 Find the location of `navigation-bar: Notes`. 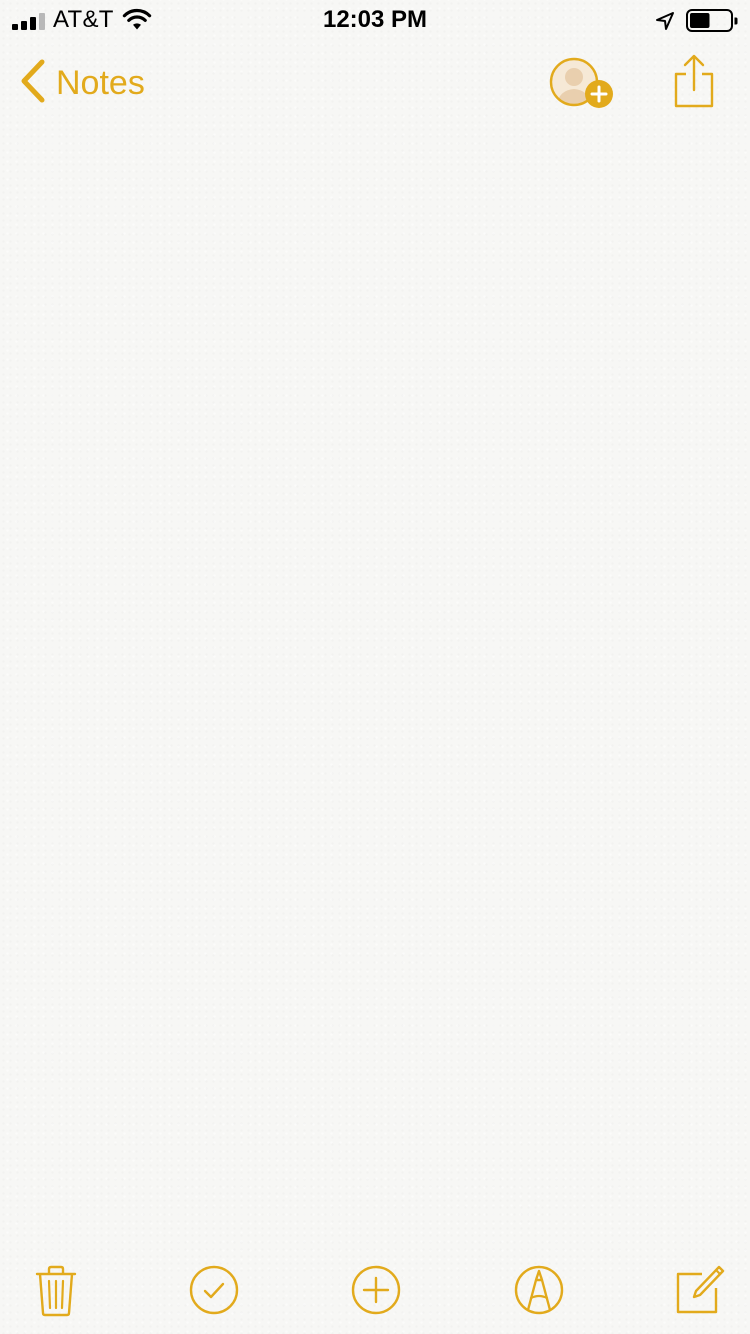

navigation-bar: Notes is located at coordinates (375, 84).